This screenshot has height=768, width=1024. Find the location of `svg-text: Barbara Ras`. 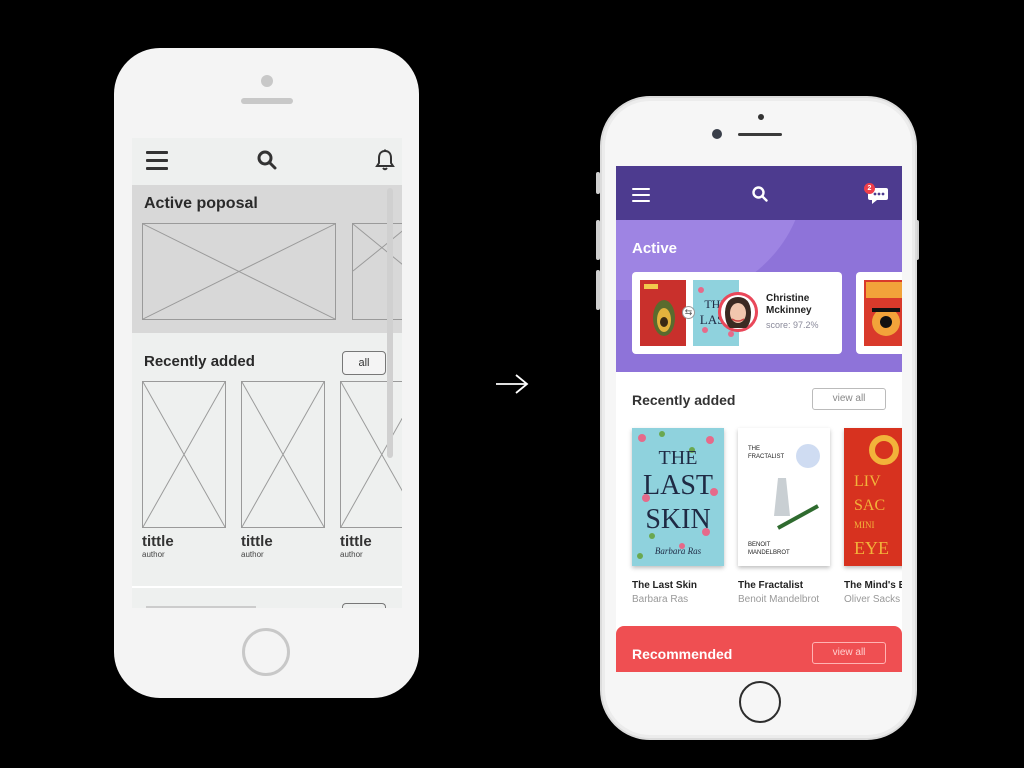

svg-text: Barbara Ras is located at coordinates (678, 551).